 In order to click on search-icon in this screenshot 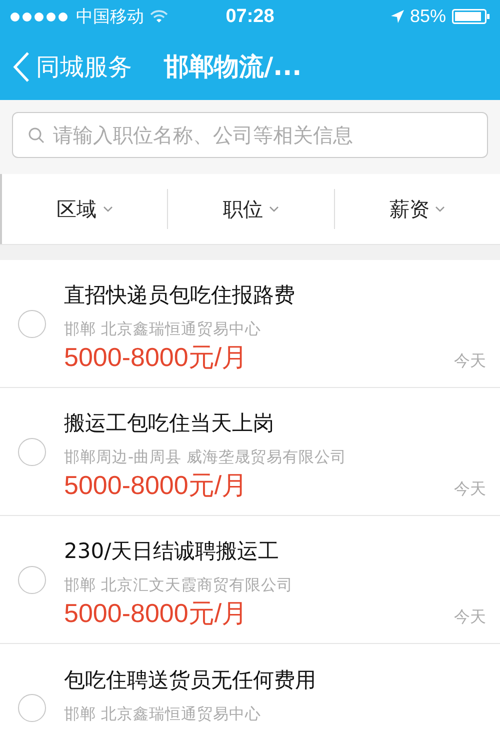, I will do `click(36, 135)`.